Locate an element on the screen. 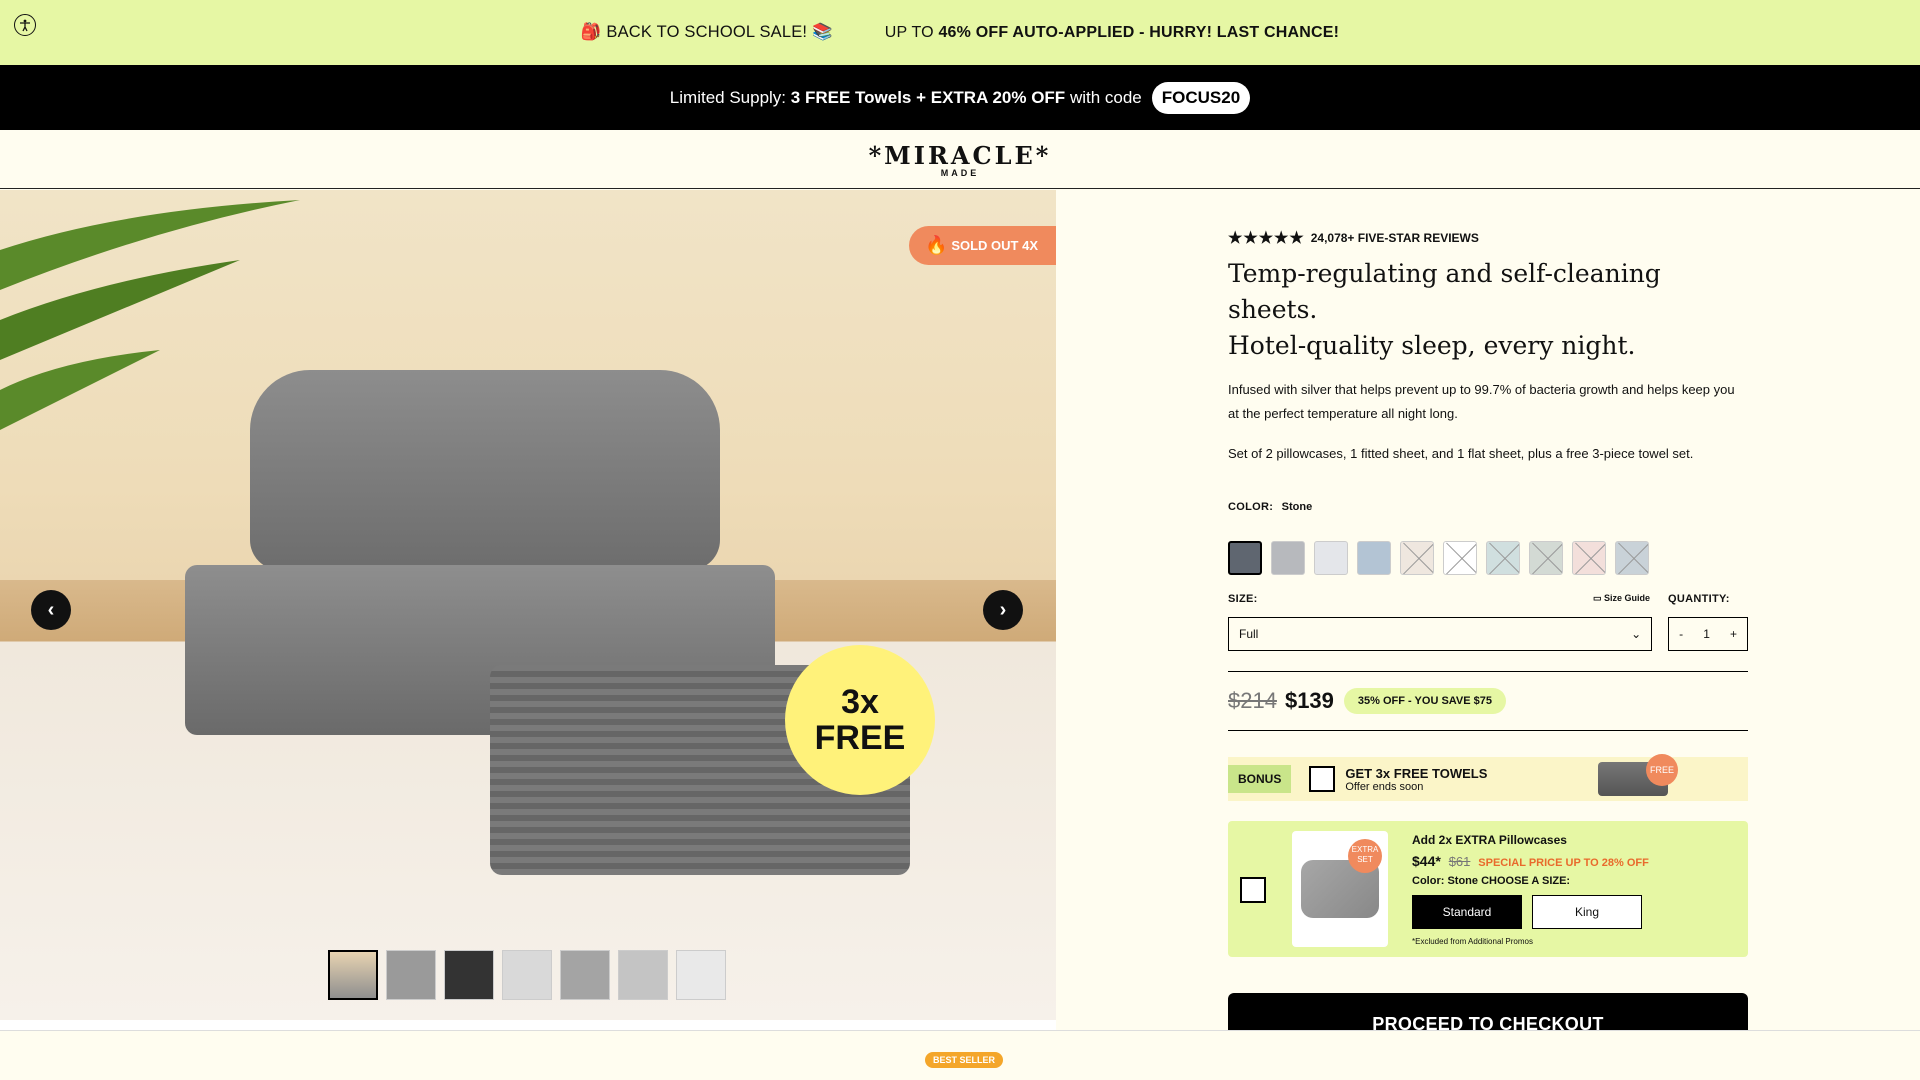 The height and width of the screenshot is (1080, 1920). bonus-tag: BONUS is located at coordinates (1260, 779).